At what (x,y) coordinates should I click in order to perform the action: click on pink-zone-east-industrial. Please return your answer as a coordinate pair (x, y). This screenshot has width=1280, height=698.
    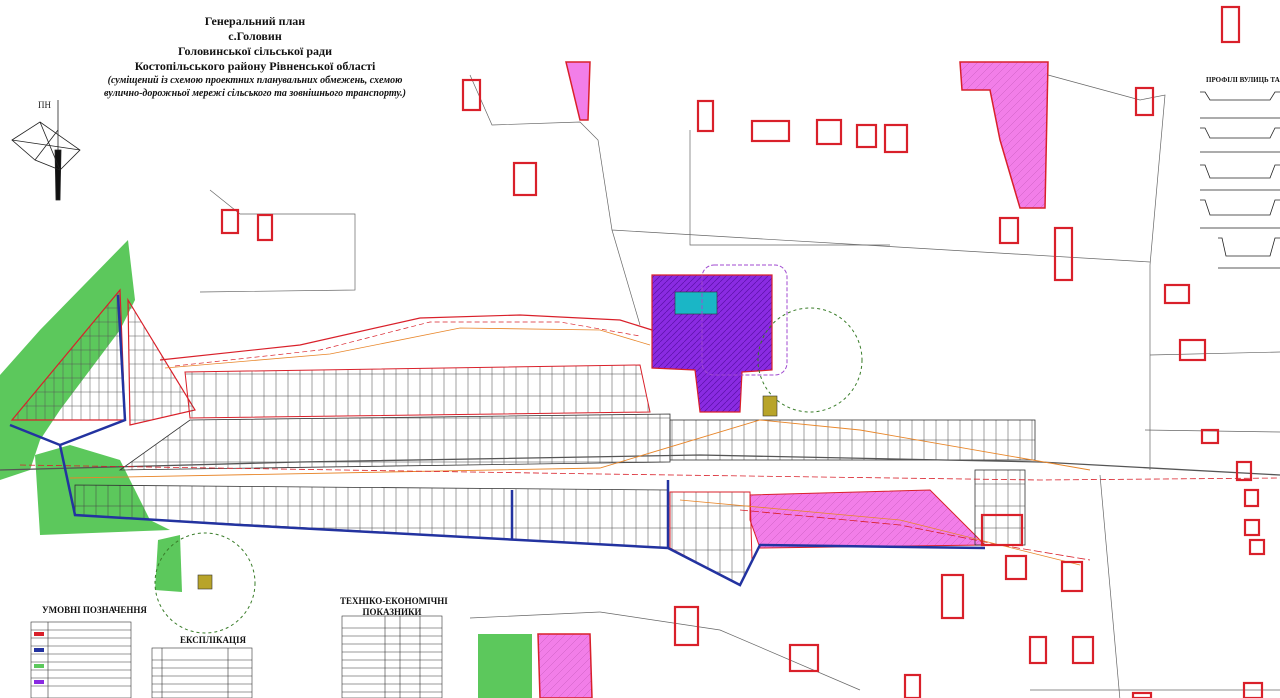
    Looking at the image, I should click on (868, 519).